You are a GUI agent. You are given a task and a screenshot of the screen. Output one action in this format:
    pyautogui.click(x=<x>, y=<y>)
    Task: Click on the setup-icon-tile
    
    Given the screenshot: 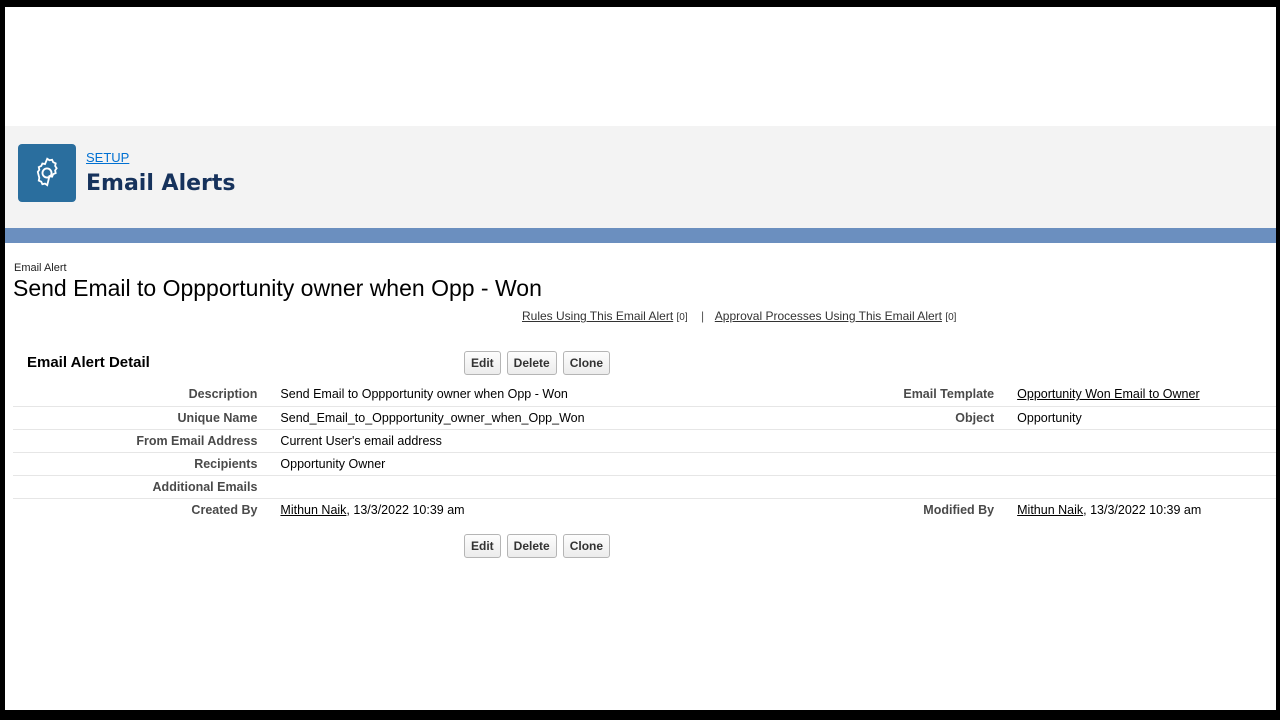 What is the action you would take?
    pyautogui.click(x=47, y=173)
    